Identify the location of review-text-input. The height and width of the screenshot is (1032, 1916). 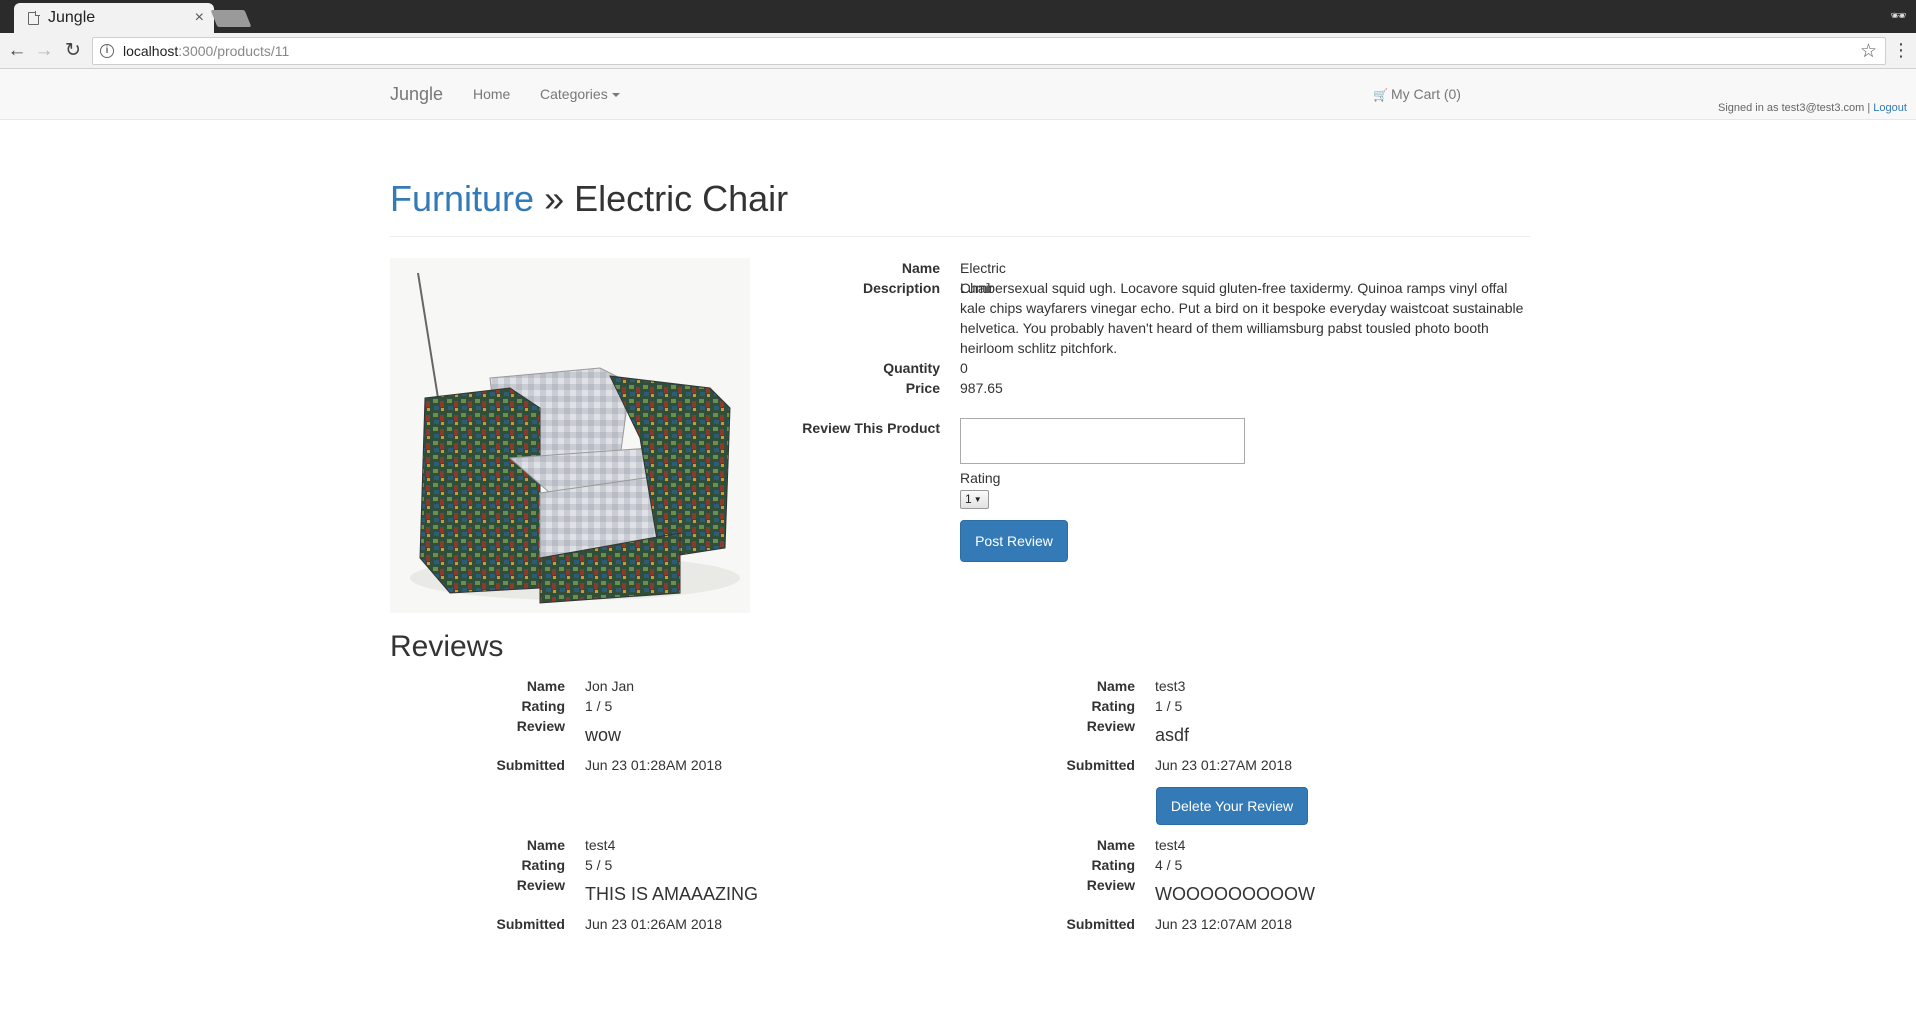
(1102, 441).